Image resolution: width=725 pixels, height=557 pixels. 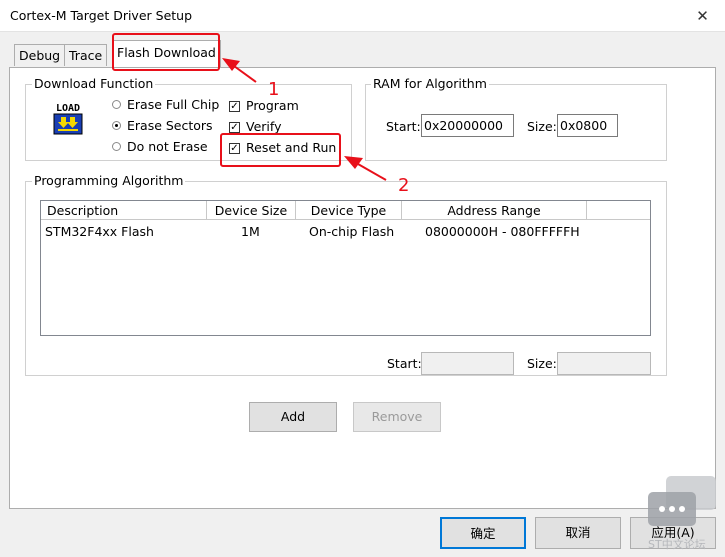 What do you see at coordinates (68, 118) in the screenshot?
I see `load-icon: LOAD` at bounding box center [68, 118].